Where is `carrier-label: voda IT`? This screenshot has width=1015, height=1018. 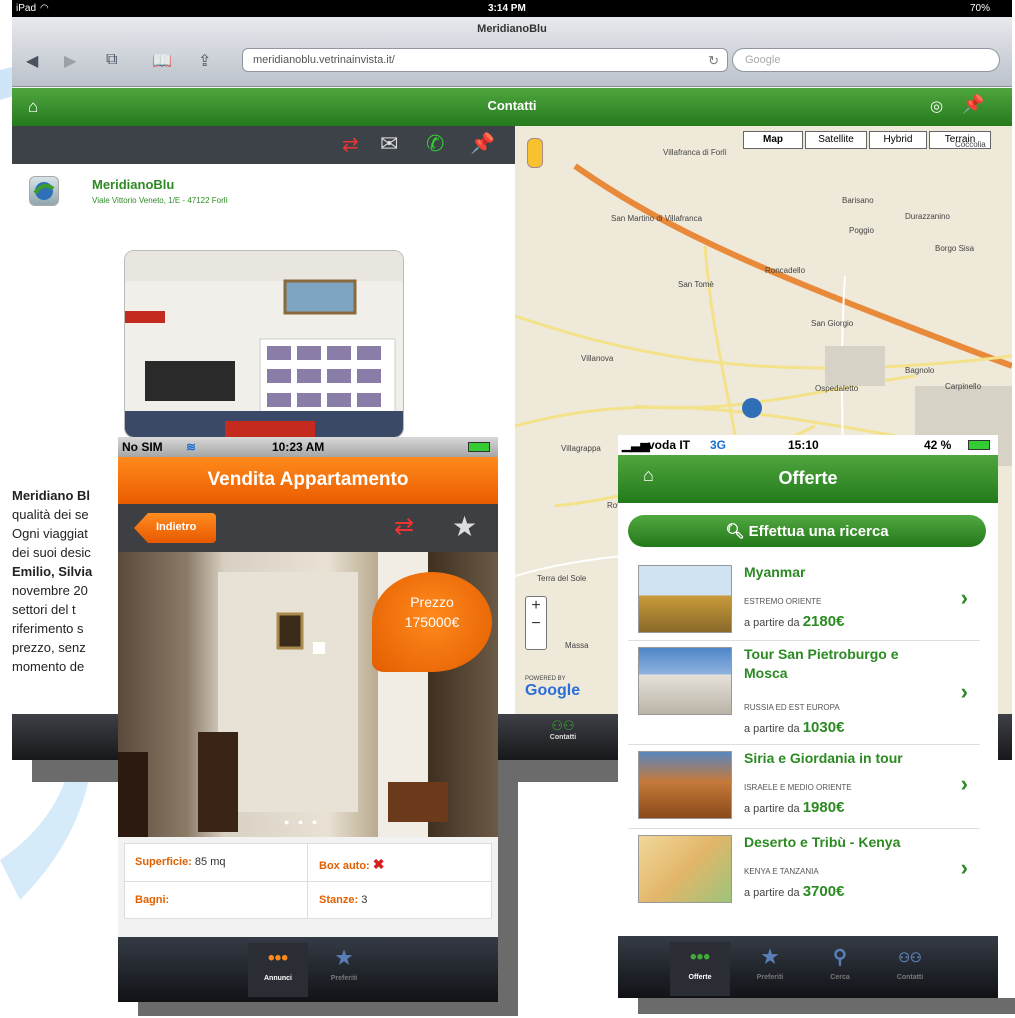
carrier-label: voda IT is located at coordinates (669, 445).